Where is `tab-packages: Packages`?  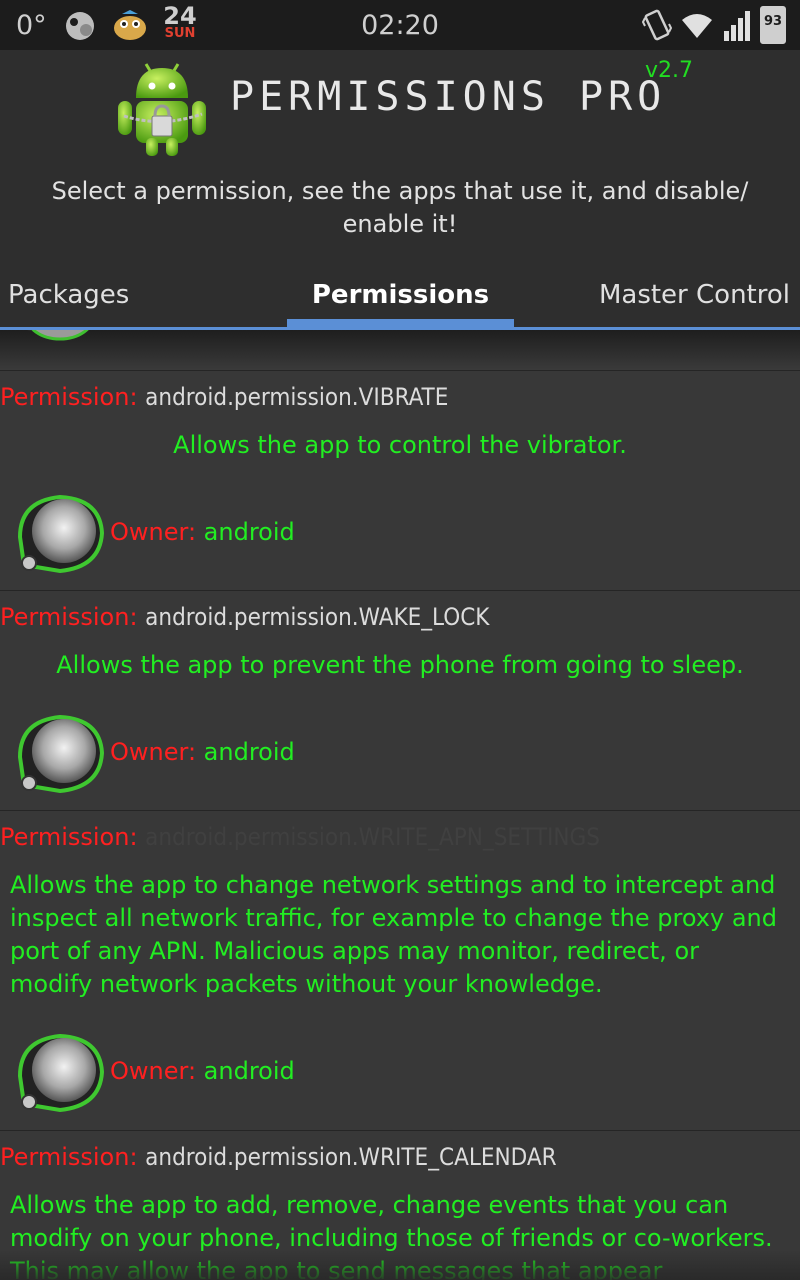
tab-packages: Packages is located at coordinates (68, 295).